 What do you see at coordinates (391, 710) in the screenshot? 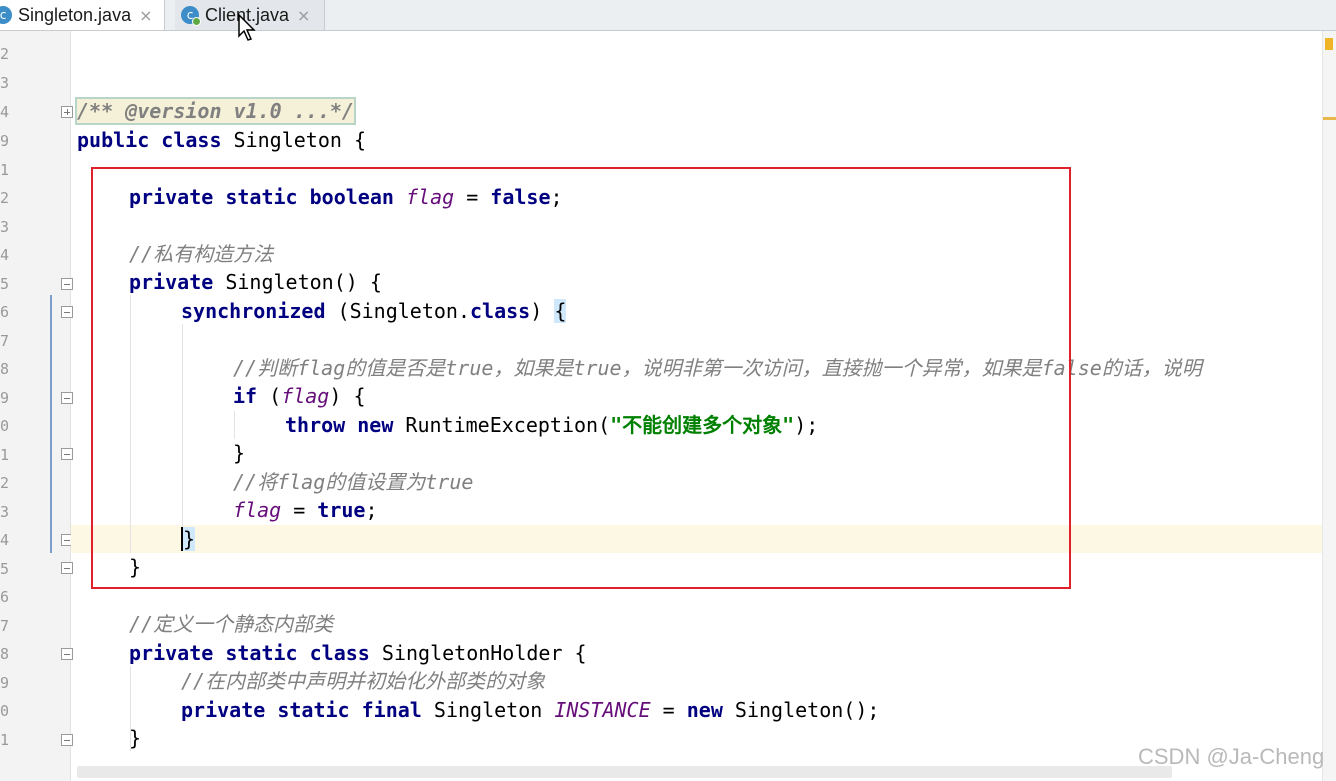
I see `keyword: final` at bounding box center [391, 710].